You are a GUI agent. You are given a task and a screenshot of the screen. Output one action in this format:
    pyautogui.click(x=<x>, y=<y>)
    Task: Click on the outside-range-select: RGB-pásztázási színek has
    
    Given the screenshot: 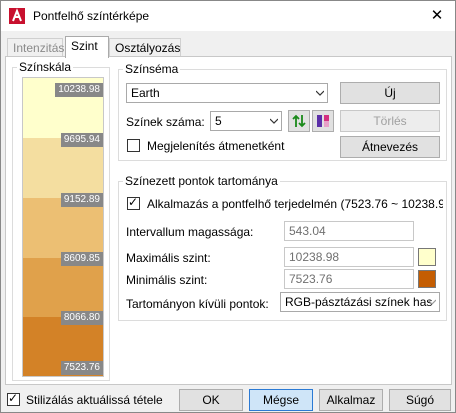 What is the action you would take?
    pyautogui.click(x=360, y=302)
    